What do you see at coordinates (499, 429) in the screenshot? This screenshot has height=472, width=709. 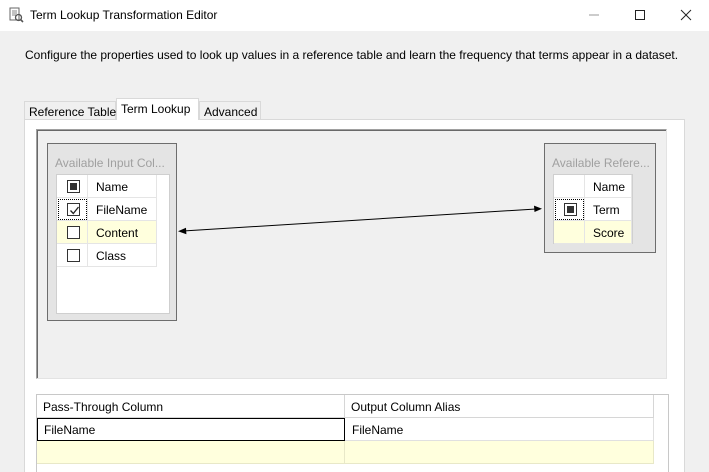 I see `output-column-alias-cell: FileName` at bounding box center [499, 429].